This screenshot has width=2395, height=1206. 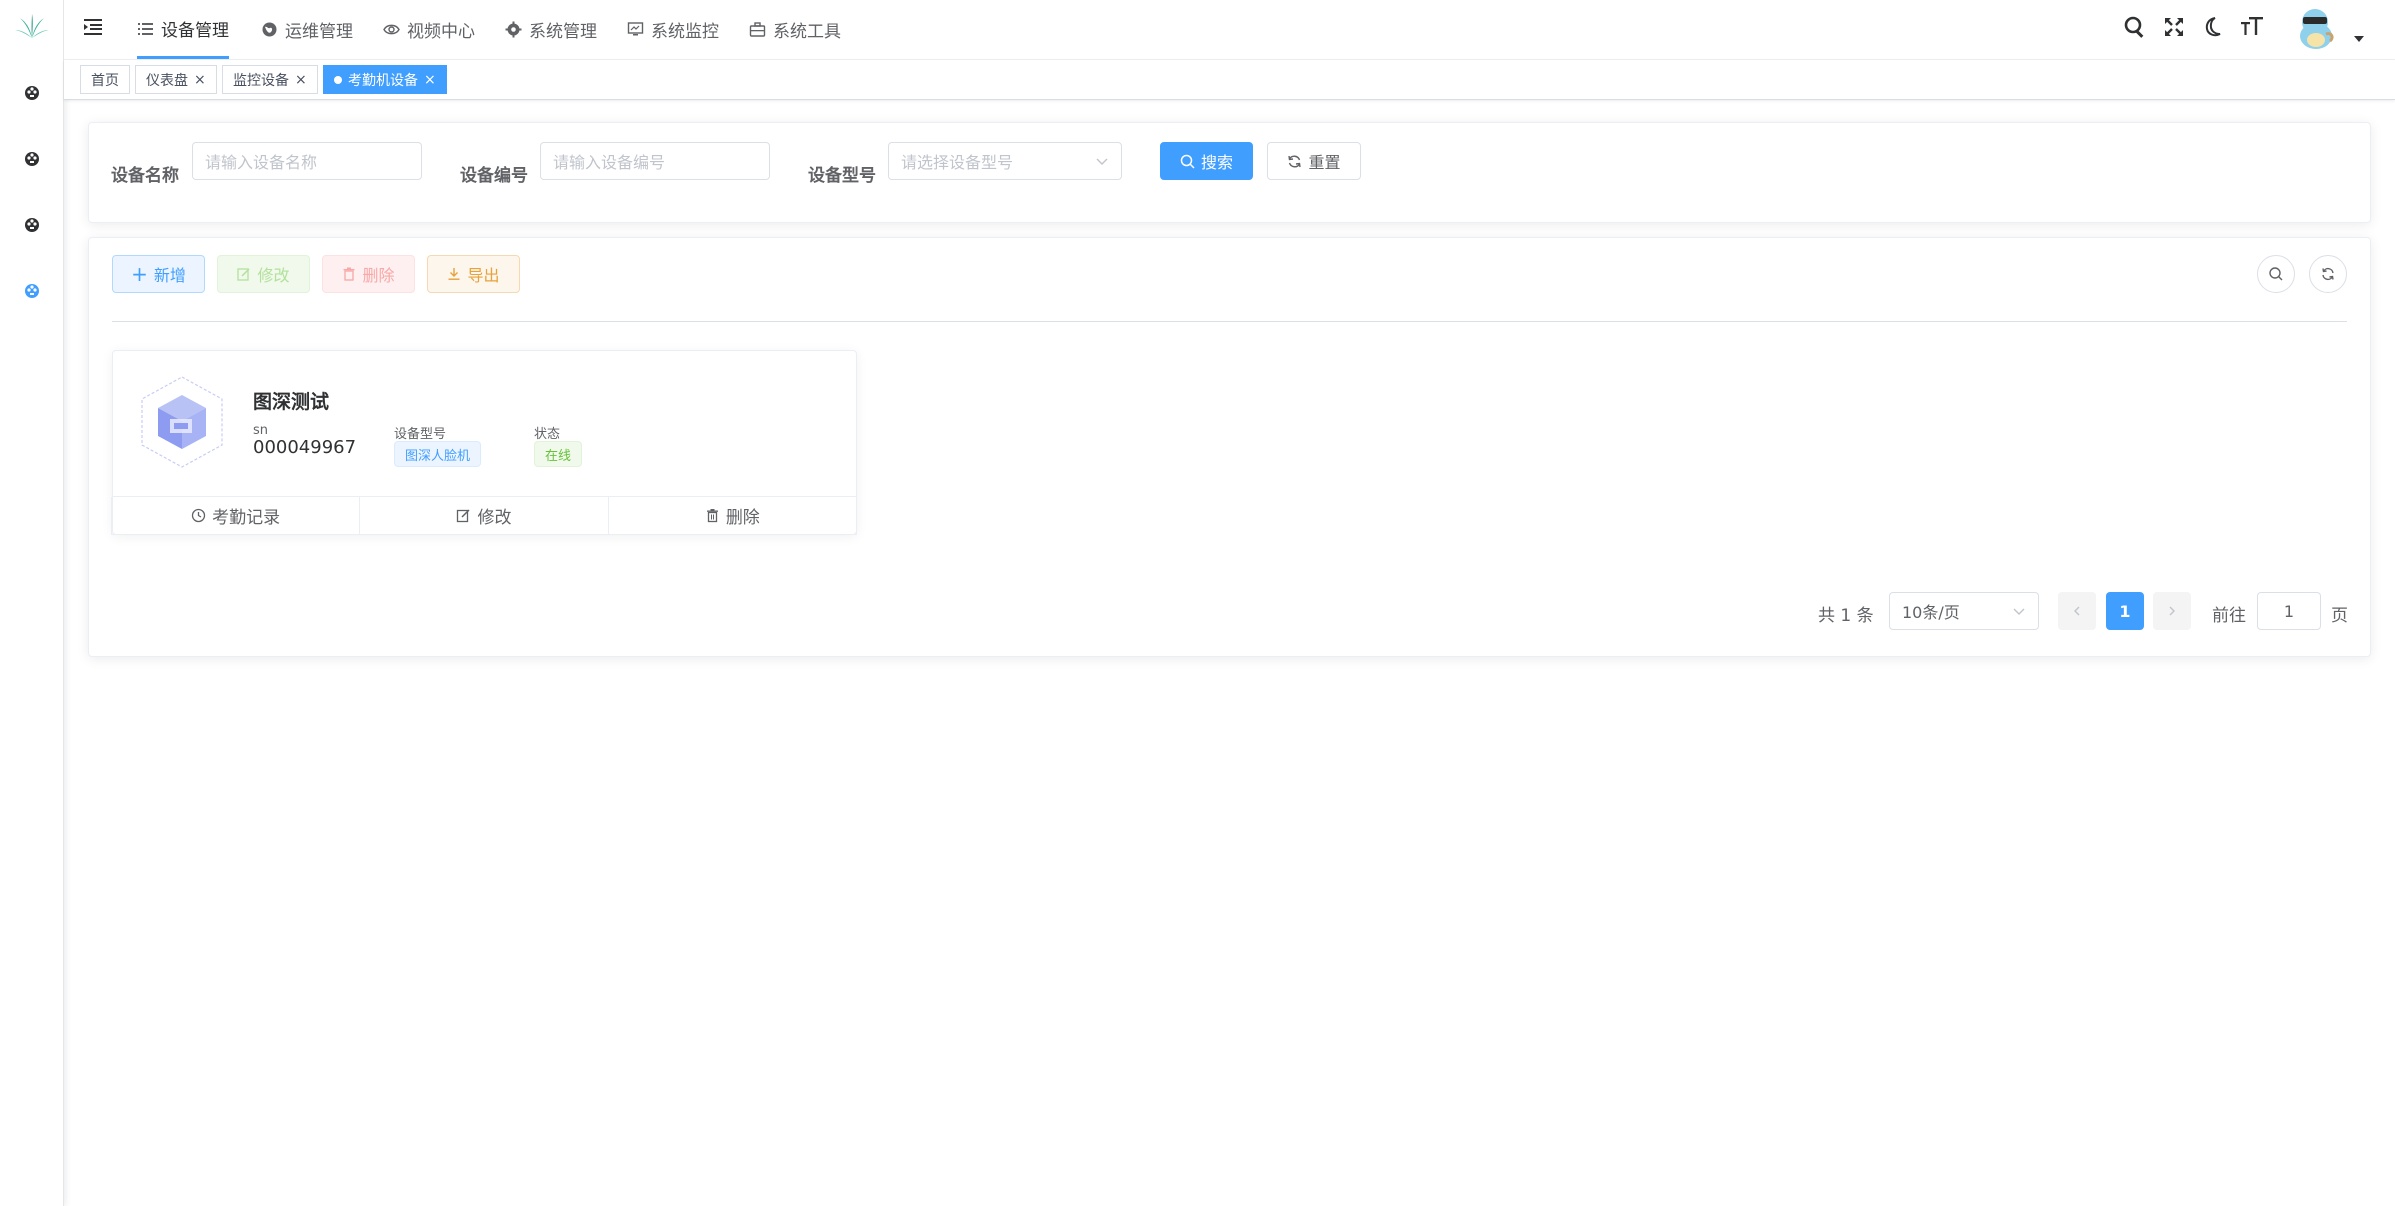 I want to click on button-label: 导出, so click(x=483, y=275).